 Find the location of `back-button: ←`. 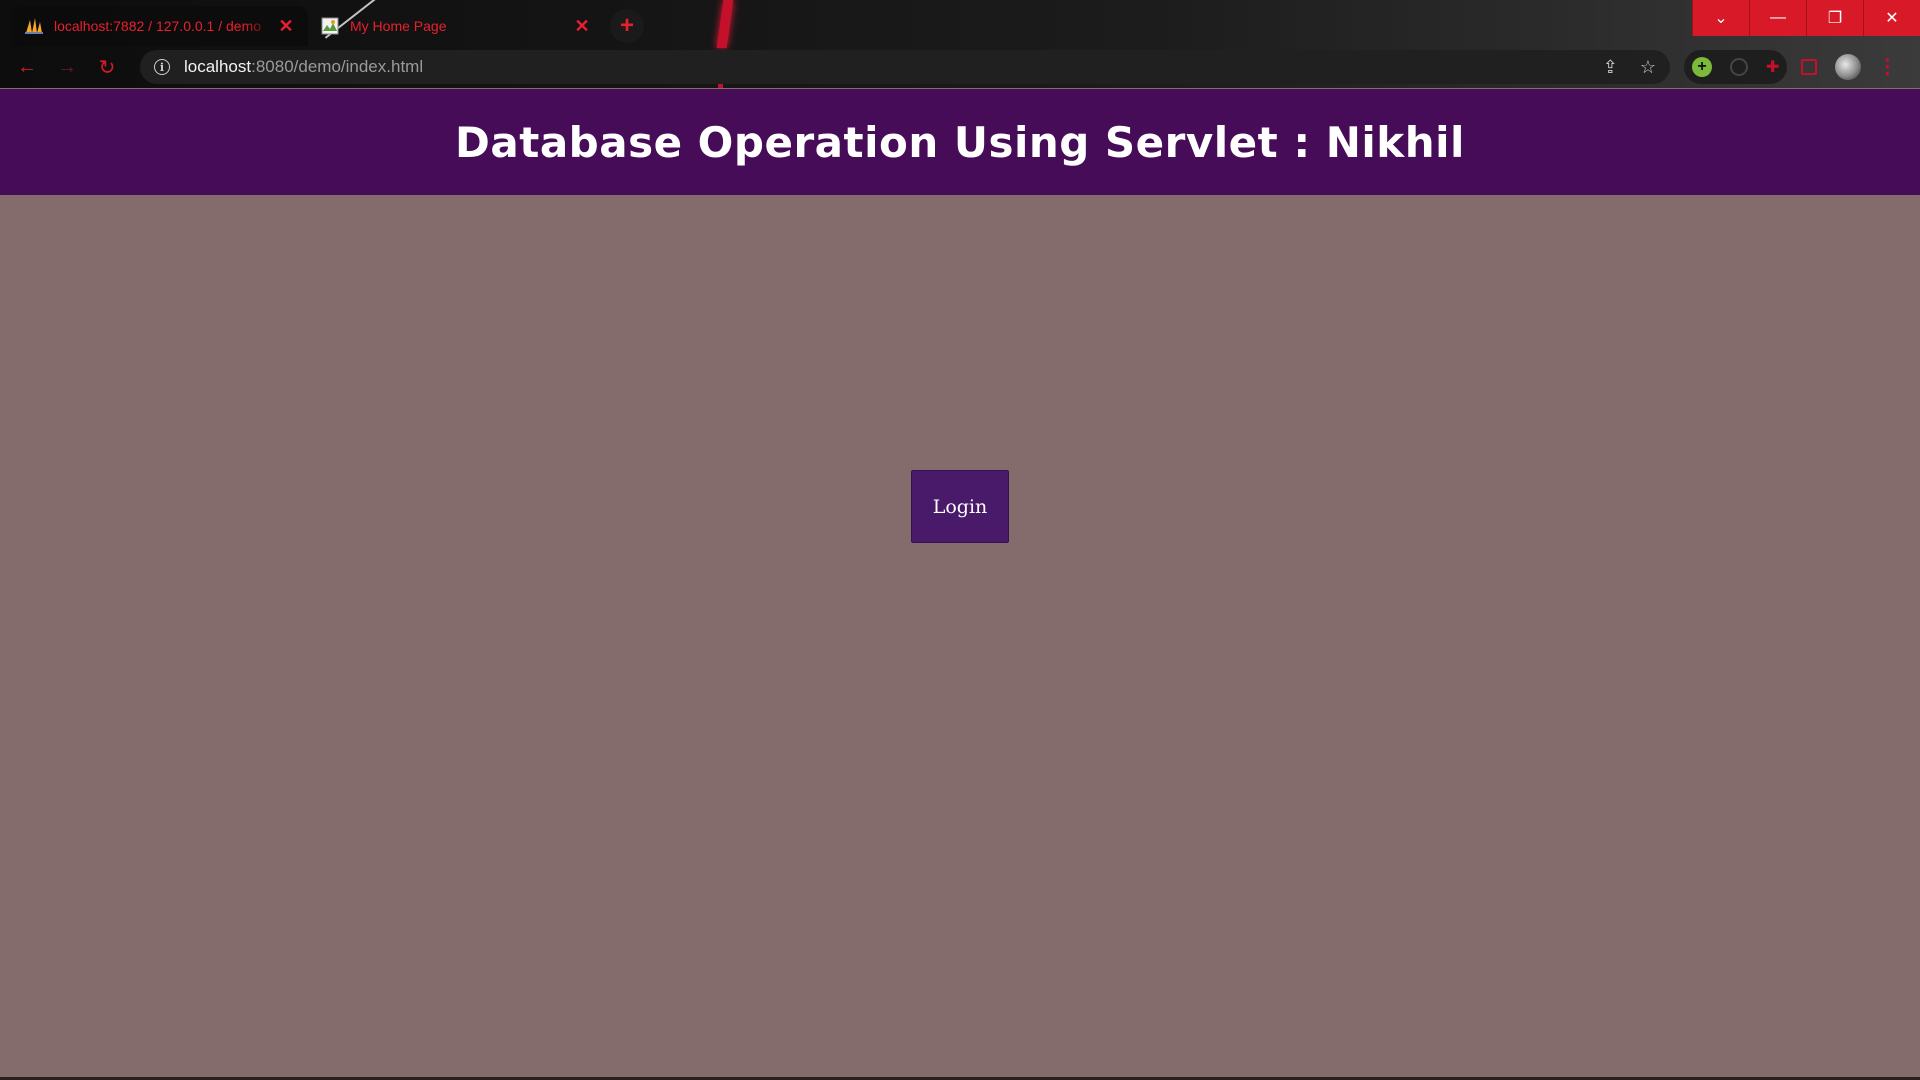

back-button: ← is located at coordinates (27, 67).